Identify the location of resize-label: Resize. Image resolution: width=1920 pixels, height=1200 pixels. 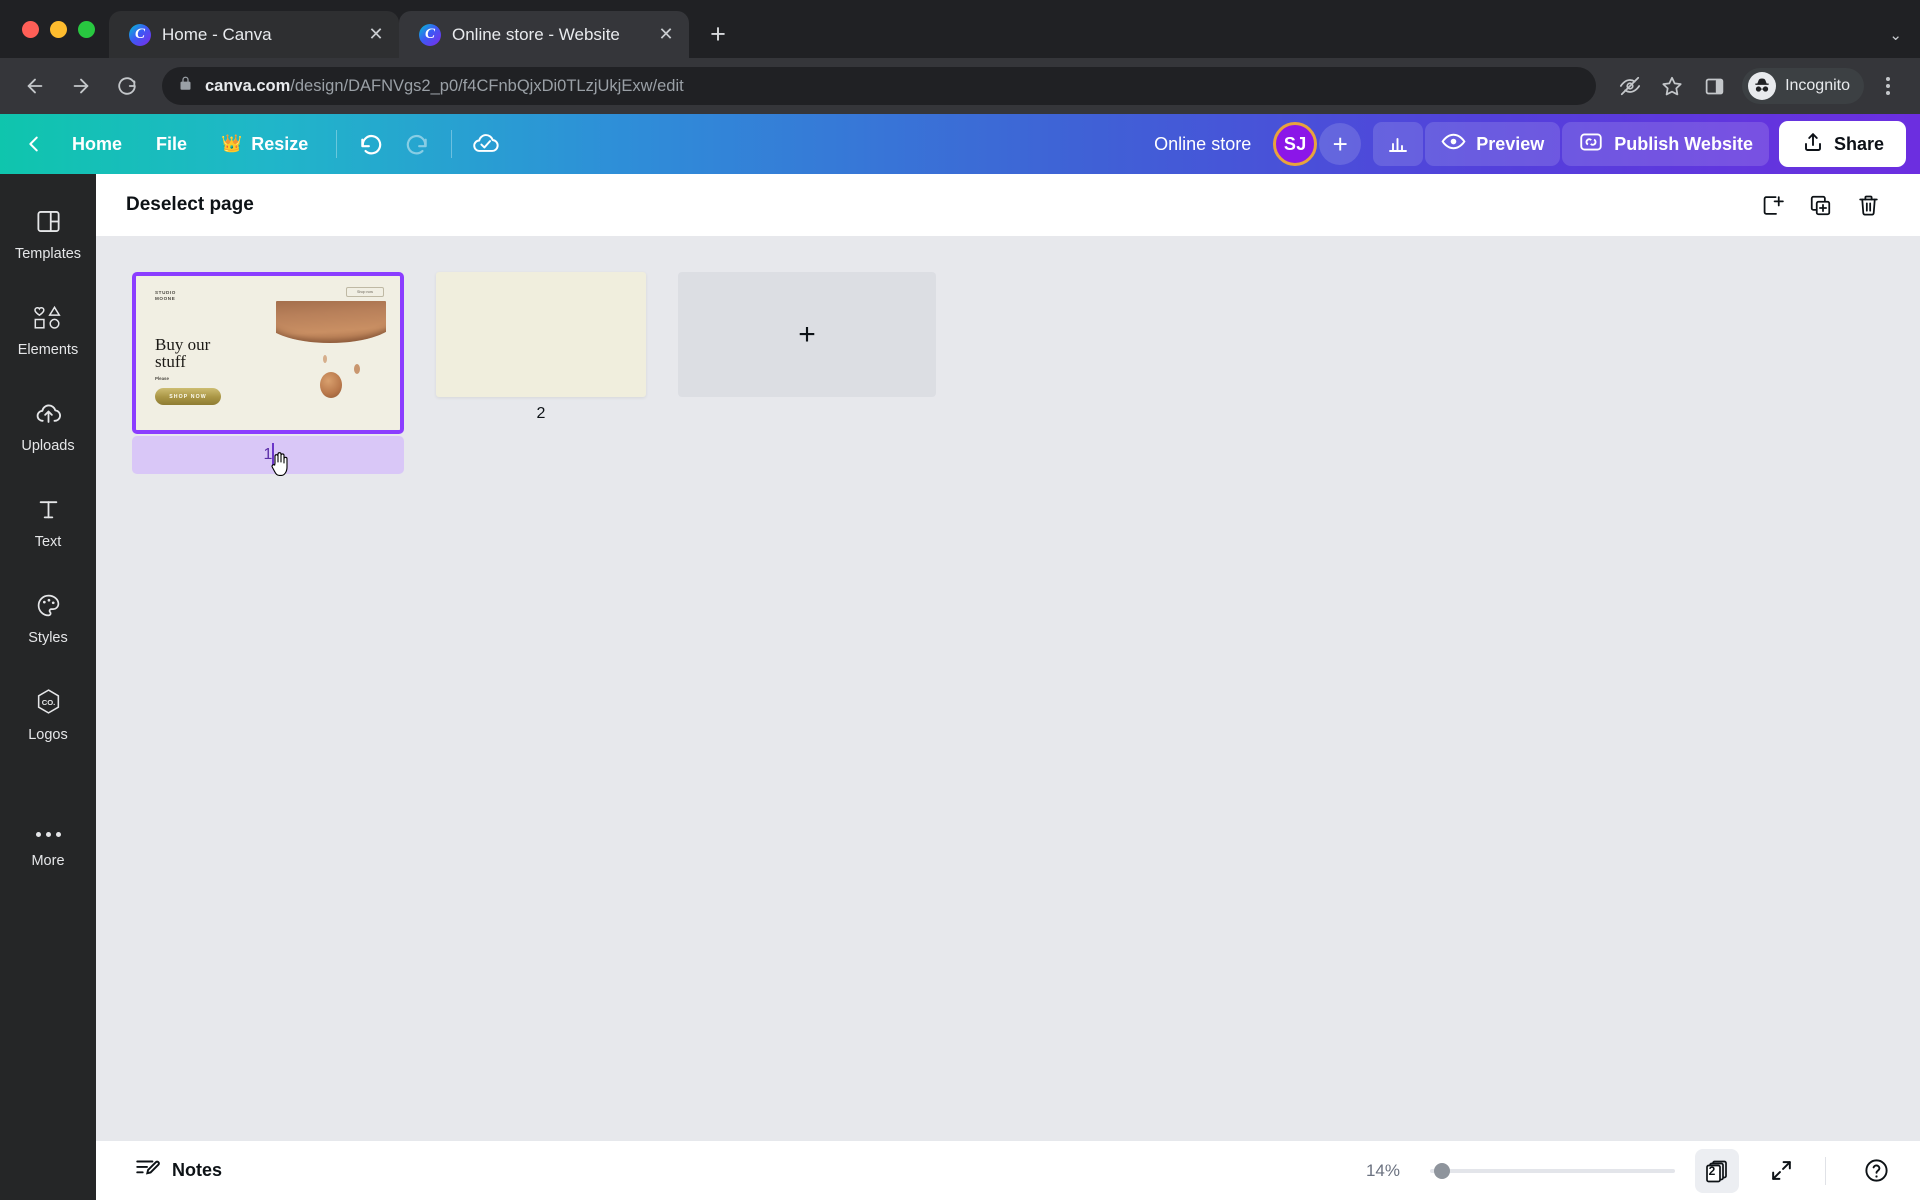
(280, 143).